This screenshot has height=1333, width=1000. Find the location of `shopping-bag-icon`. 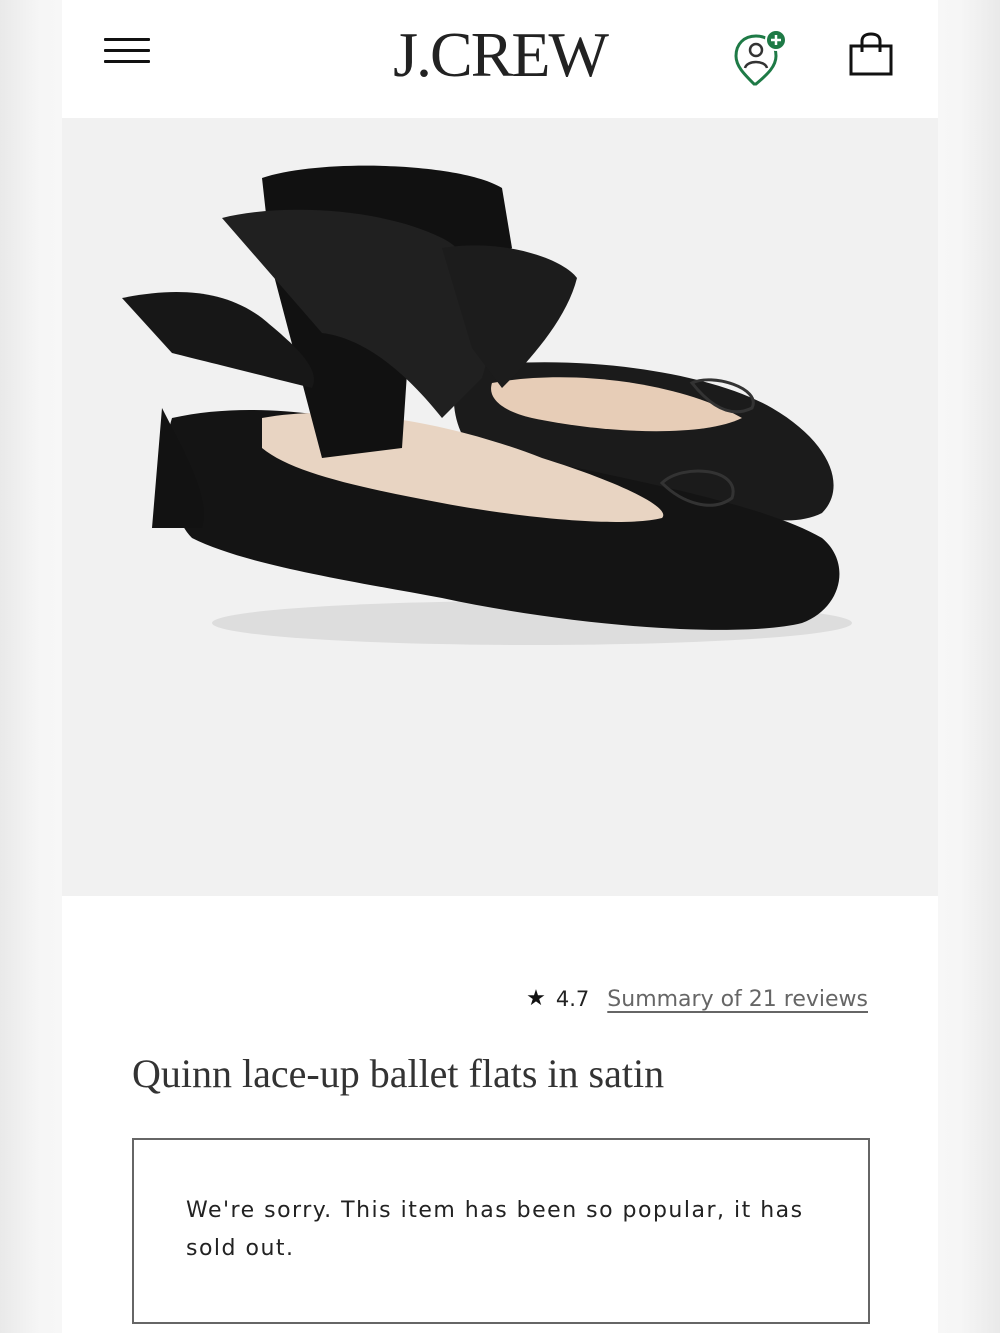

shopping-bag-icon is located at coordinates (871, 55).